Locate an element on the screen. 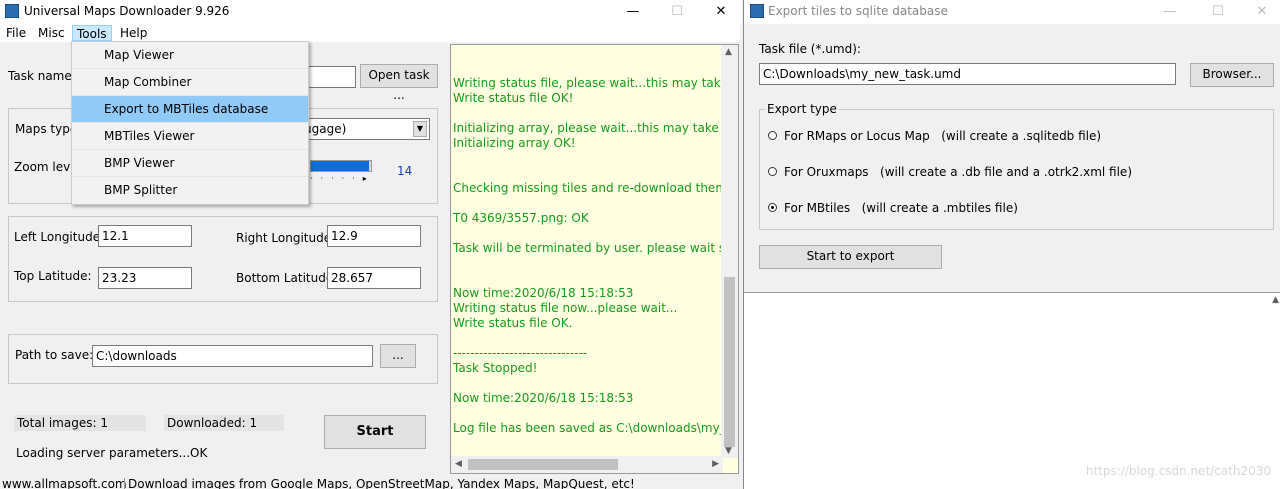 This screenshot has width=1280, height=489. menu-item-map-viewer: Map Viewer is located at coordinates (190, 55).